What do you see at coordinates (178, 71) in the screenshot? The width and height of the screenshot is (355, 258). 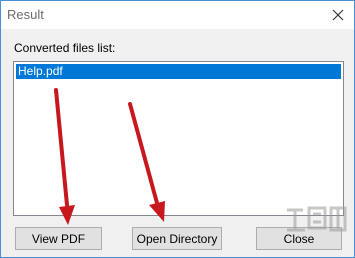 I see `list-item: Help.pdf` at bounding box center [178, 71].